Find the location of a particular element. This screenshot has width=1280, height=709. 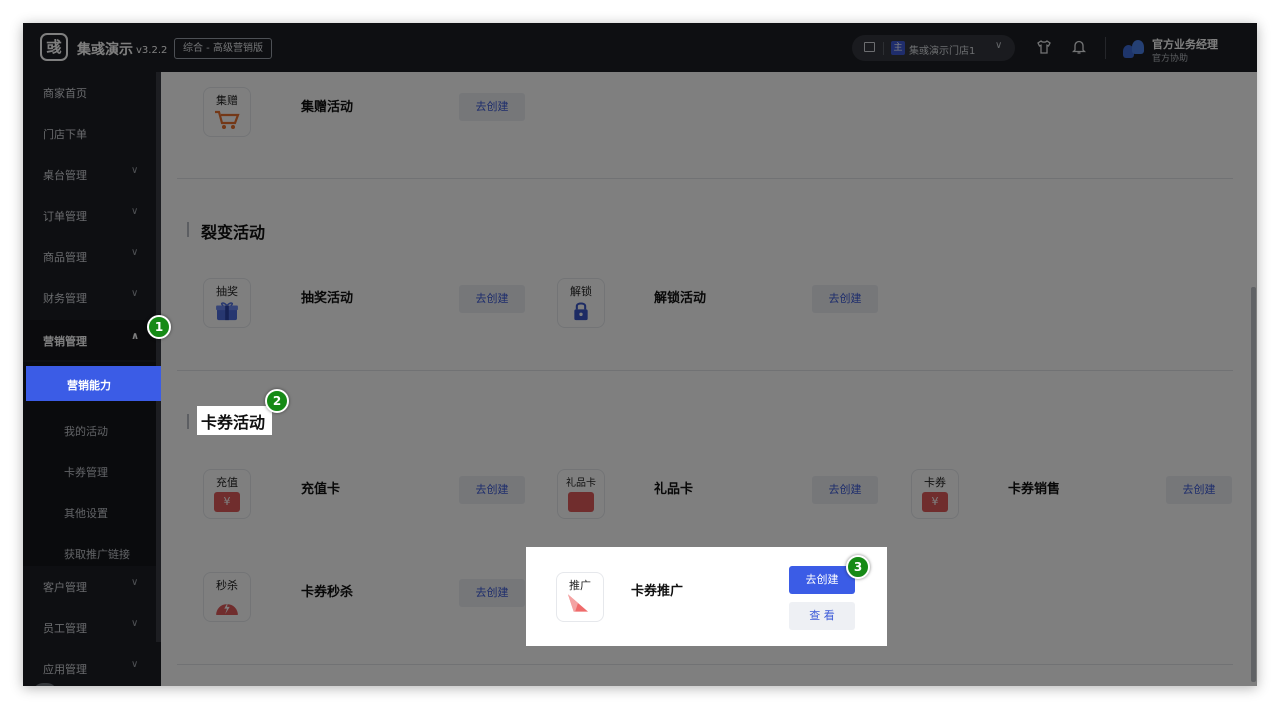

section-title-card: 卡券活动 is located at coordinates (233, 422).